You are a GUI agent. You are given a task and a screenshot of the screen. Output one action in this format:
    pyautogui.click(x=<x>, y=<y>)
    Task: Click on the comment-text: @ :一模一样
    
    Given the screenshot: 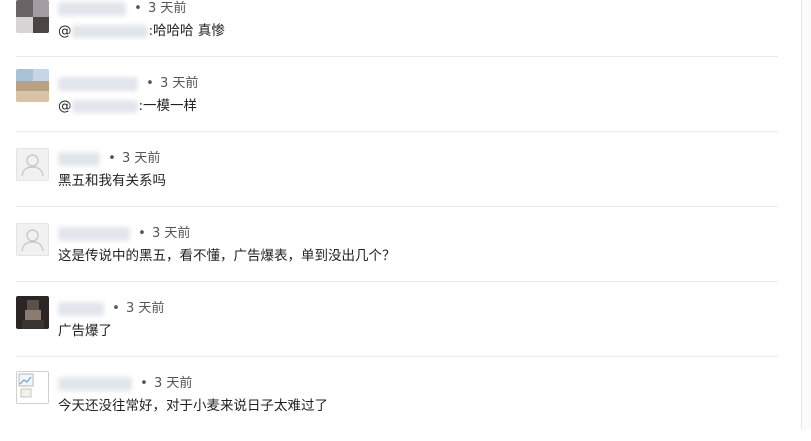 What is the action you would take?
    pyautogui.click(x=127, y=106)
    